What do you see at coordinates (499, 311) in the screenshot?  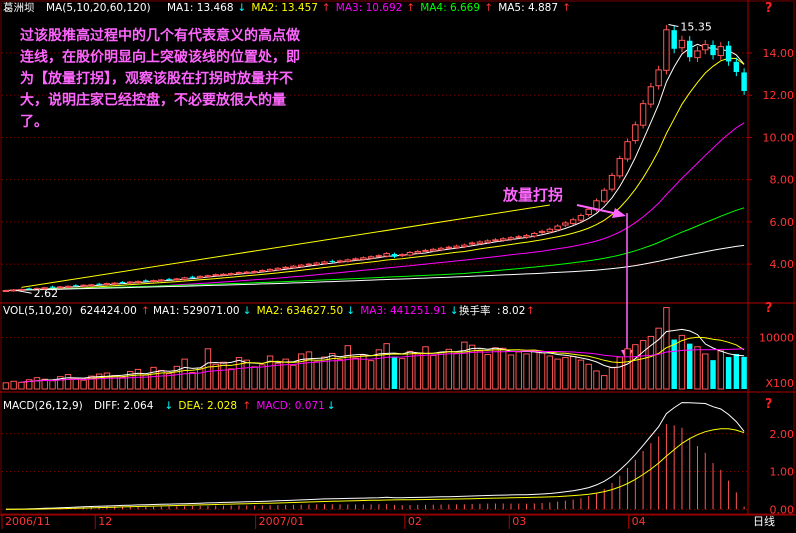 I see `turnover-colon: :` at bounding box center [499, 311].